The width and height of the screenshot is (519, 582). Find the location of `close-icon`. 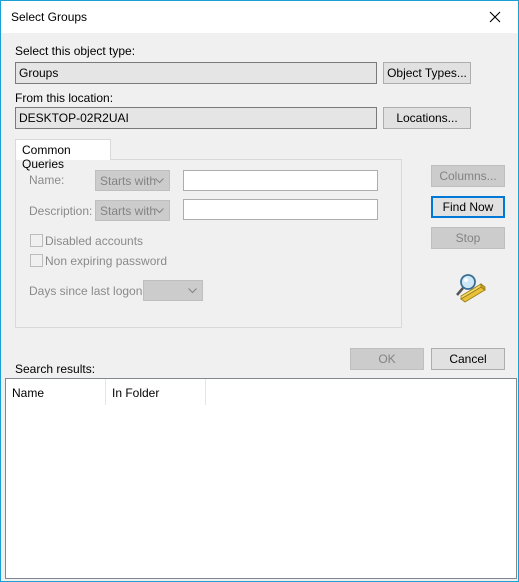

close-icon is located at coordinates (495, 17).